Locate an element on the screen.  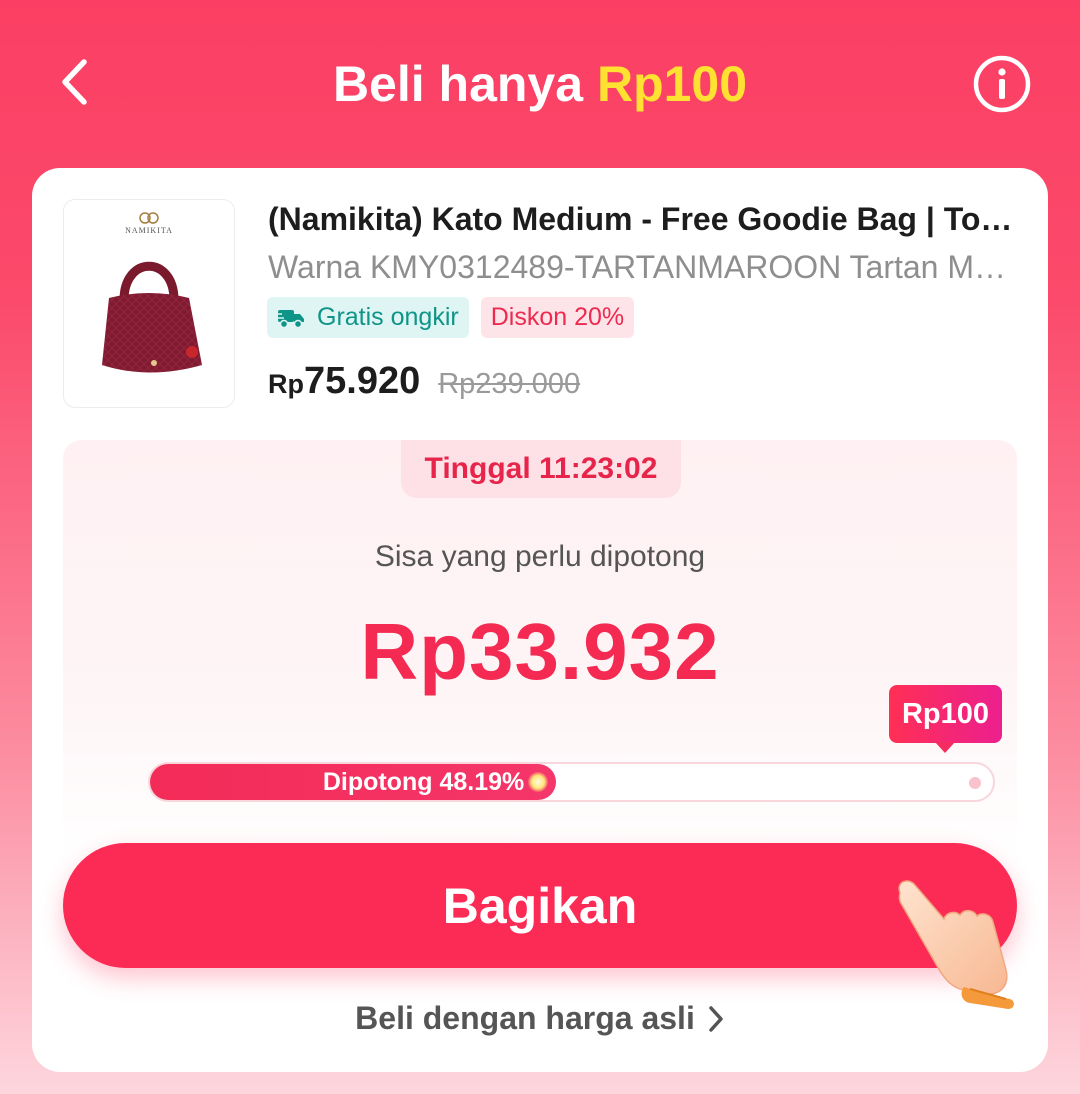
info-button is located at coordinates (1002, 84).